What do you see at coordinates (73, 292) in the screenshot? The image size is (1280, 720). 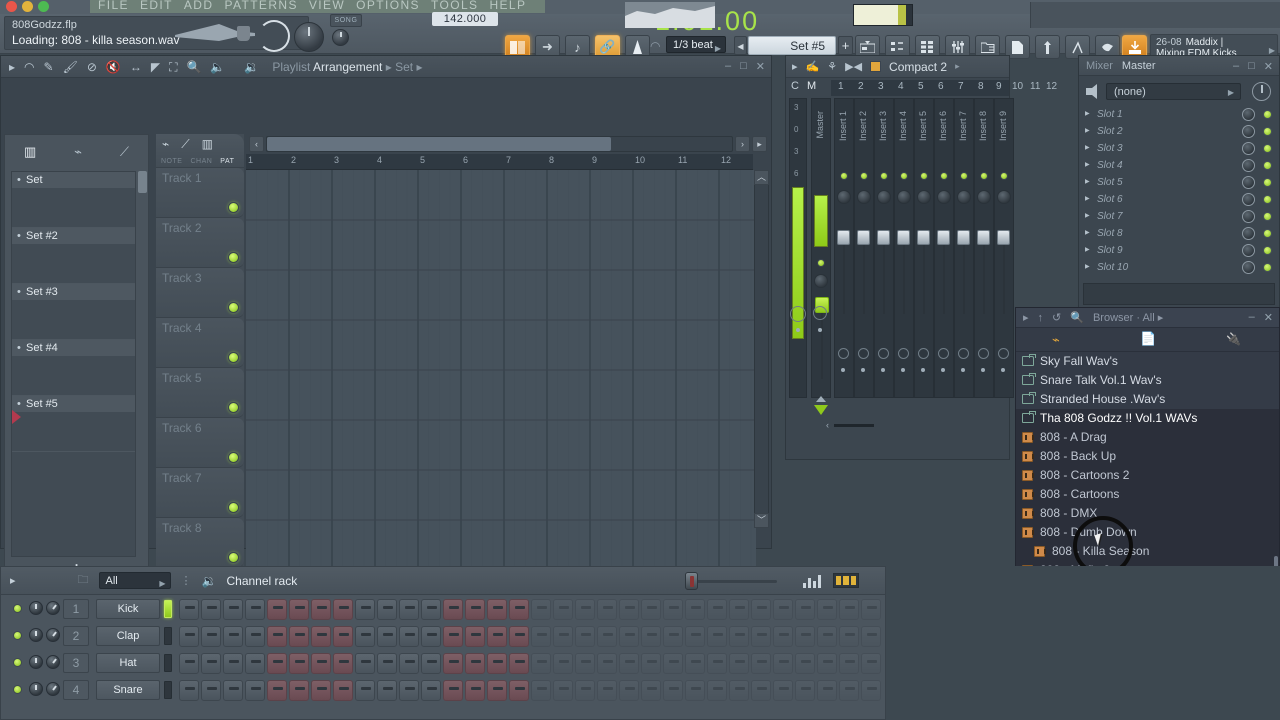 I see `pattern-name: Set #3` at bounding box center [73, 292].